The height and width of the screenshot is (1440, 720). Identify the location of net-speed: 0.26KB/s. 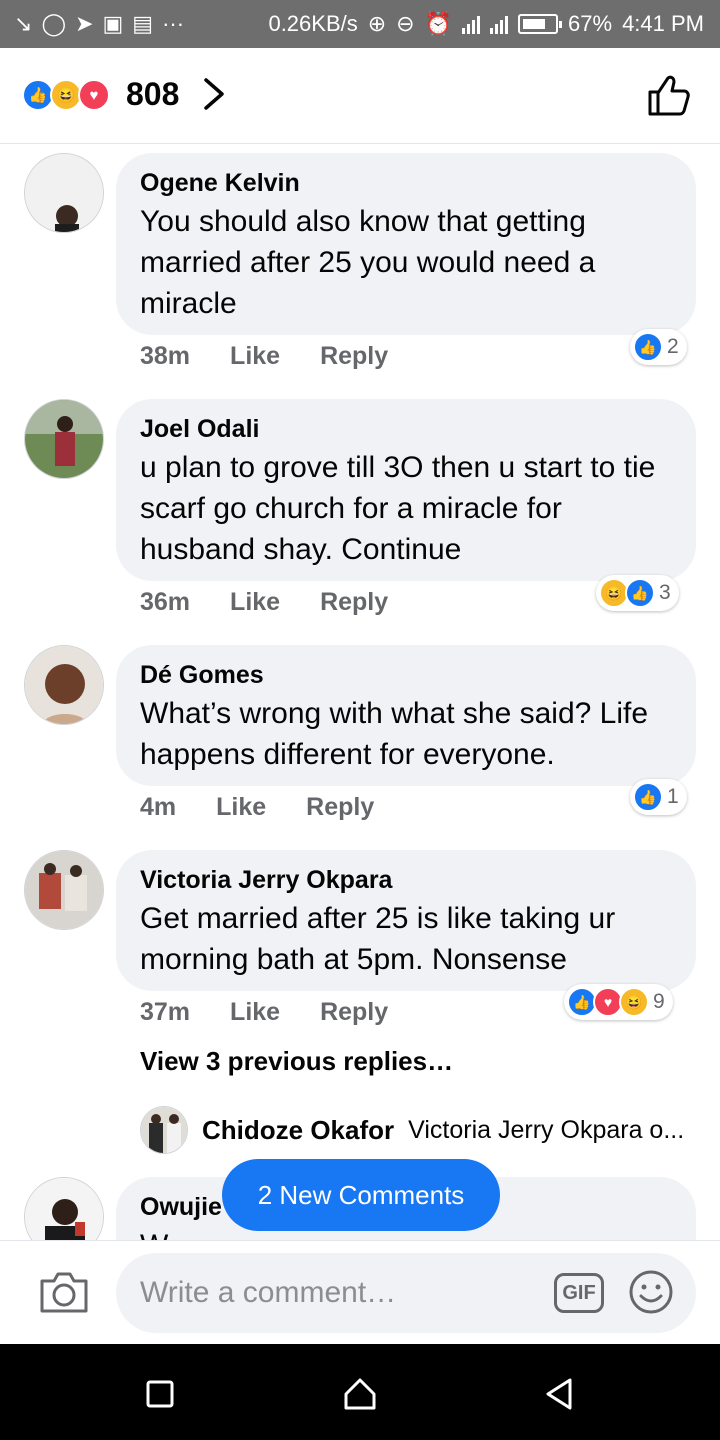
(313, 23).